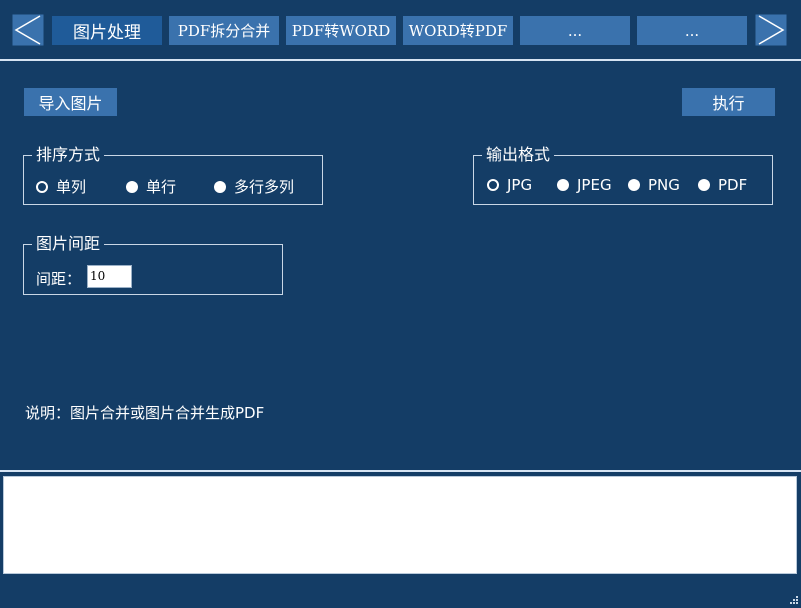 This screenshot has width=801, height=608. I want to click on format-option-jpg: JPG, so click(509, 185).